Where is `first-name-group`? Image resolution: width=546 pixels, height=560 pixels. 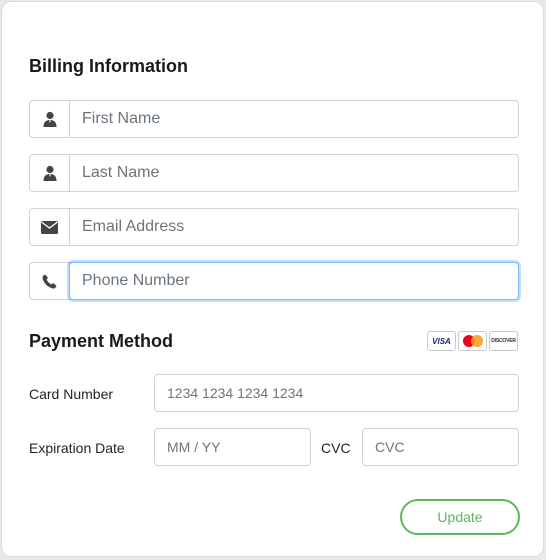
first-name-group is located at coordinates (274, 119).